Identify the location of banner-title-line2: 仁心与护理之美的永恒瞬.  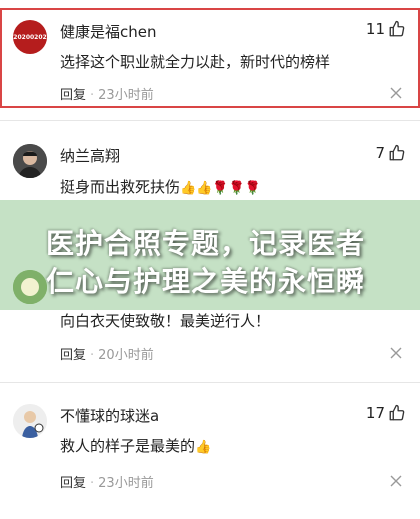
(206, 281).